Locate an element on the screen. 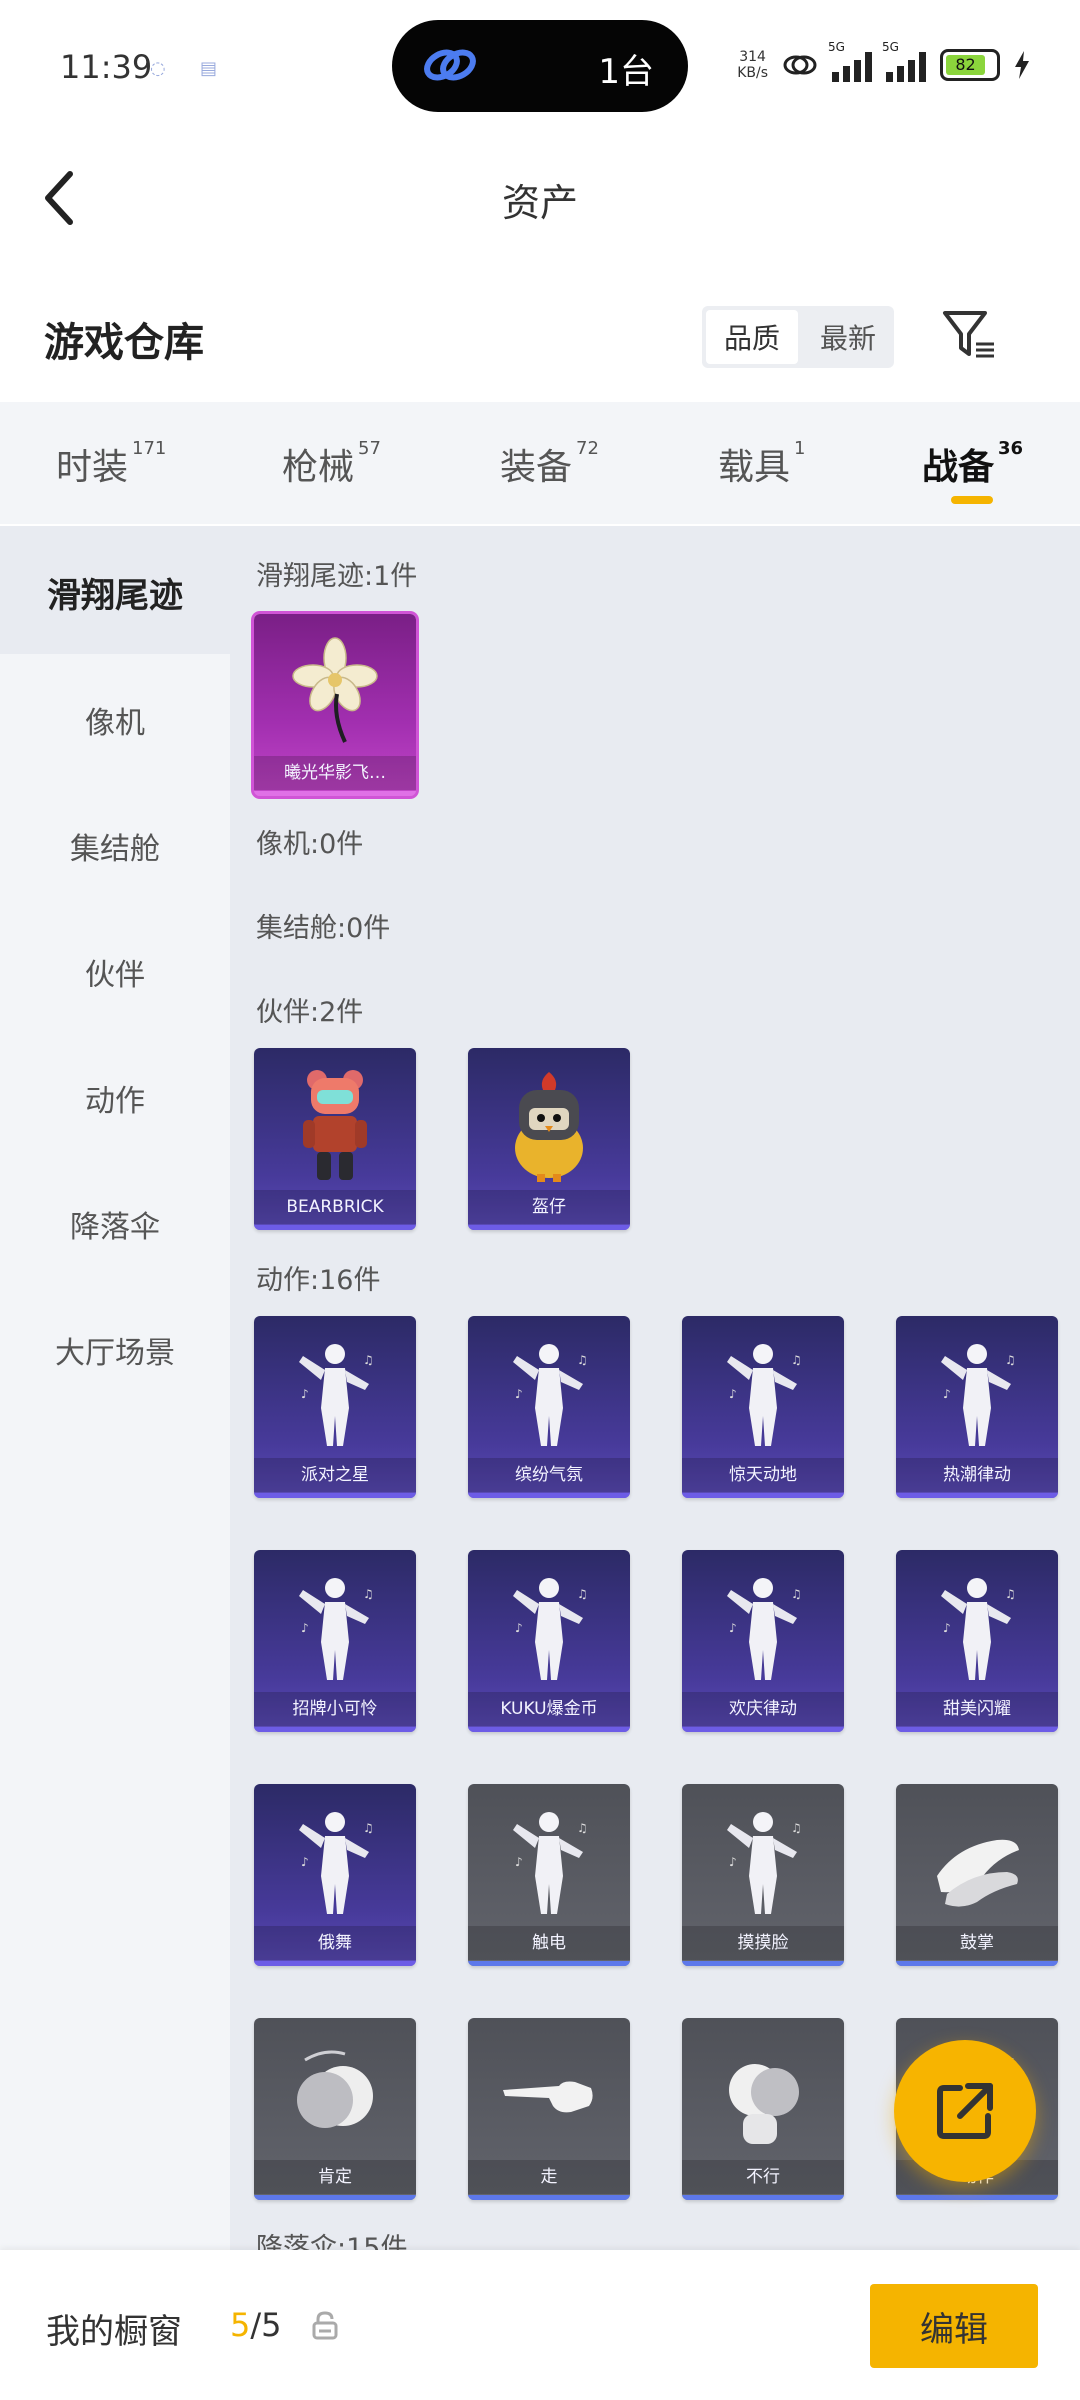  item-name: 俄舞 is located at coordinates (335, 1943).